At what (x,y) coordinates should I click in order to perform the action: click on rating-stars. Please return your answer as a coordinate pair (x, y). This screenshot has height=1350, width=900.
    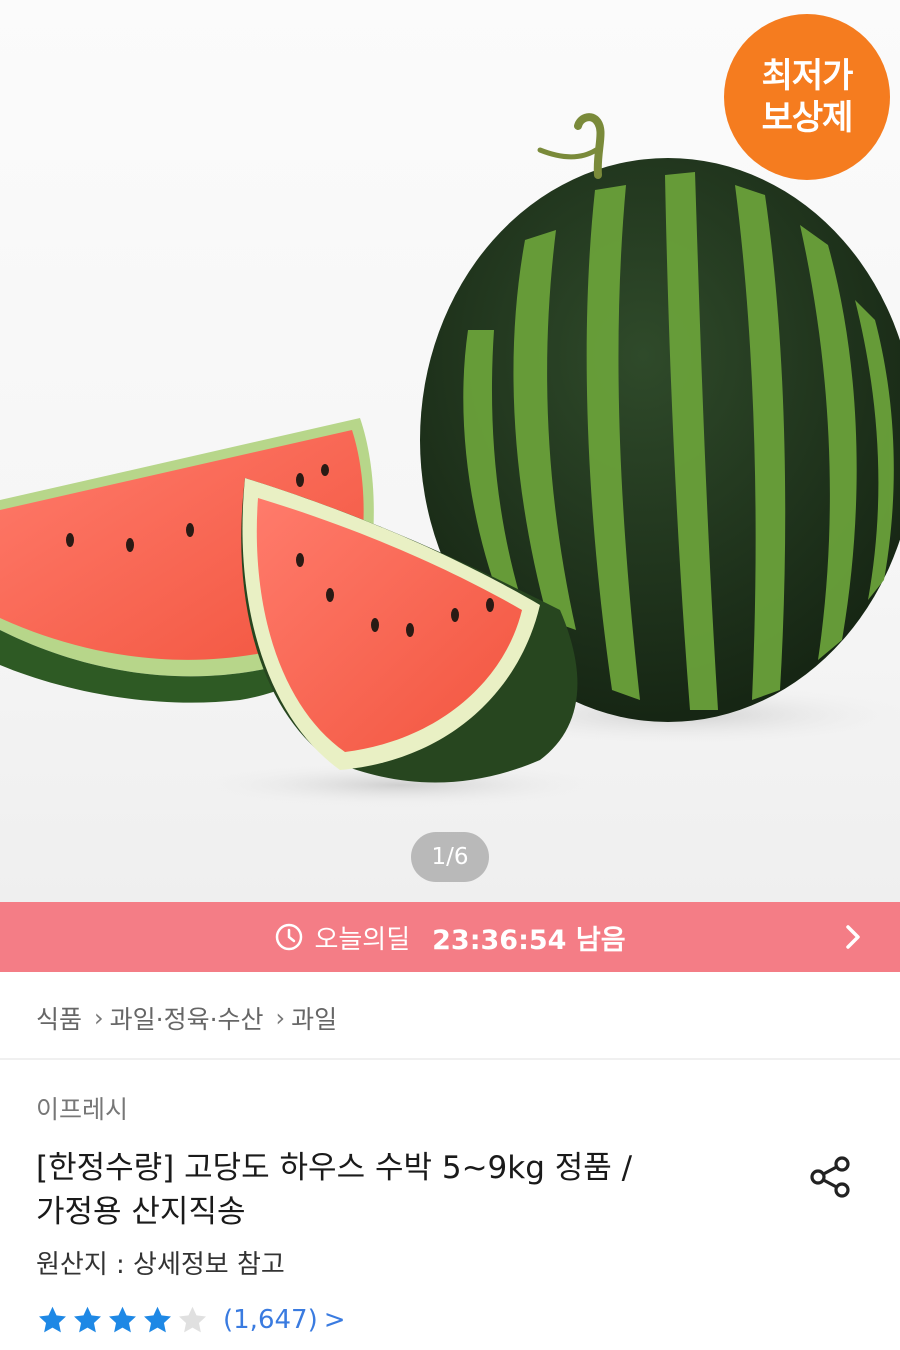
    Looking at the image, I should click on (123, 1320).